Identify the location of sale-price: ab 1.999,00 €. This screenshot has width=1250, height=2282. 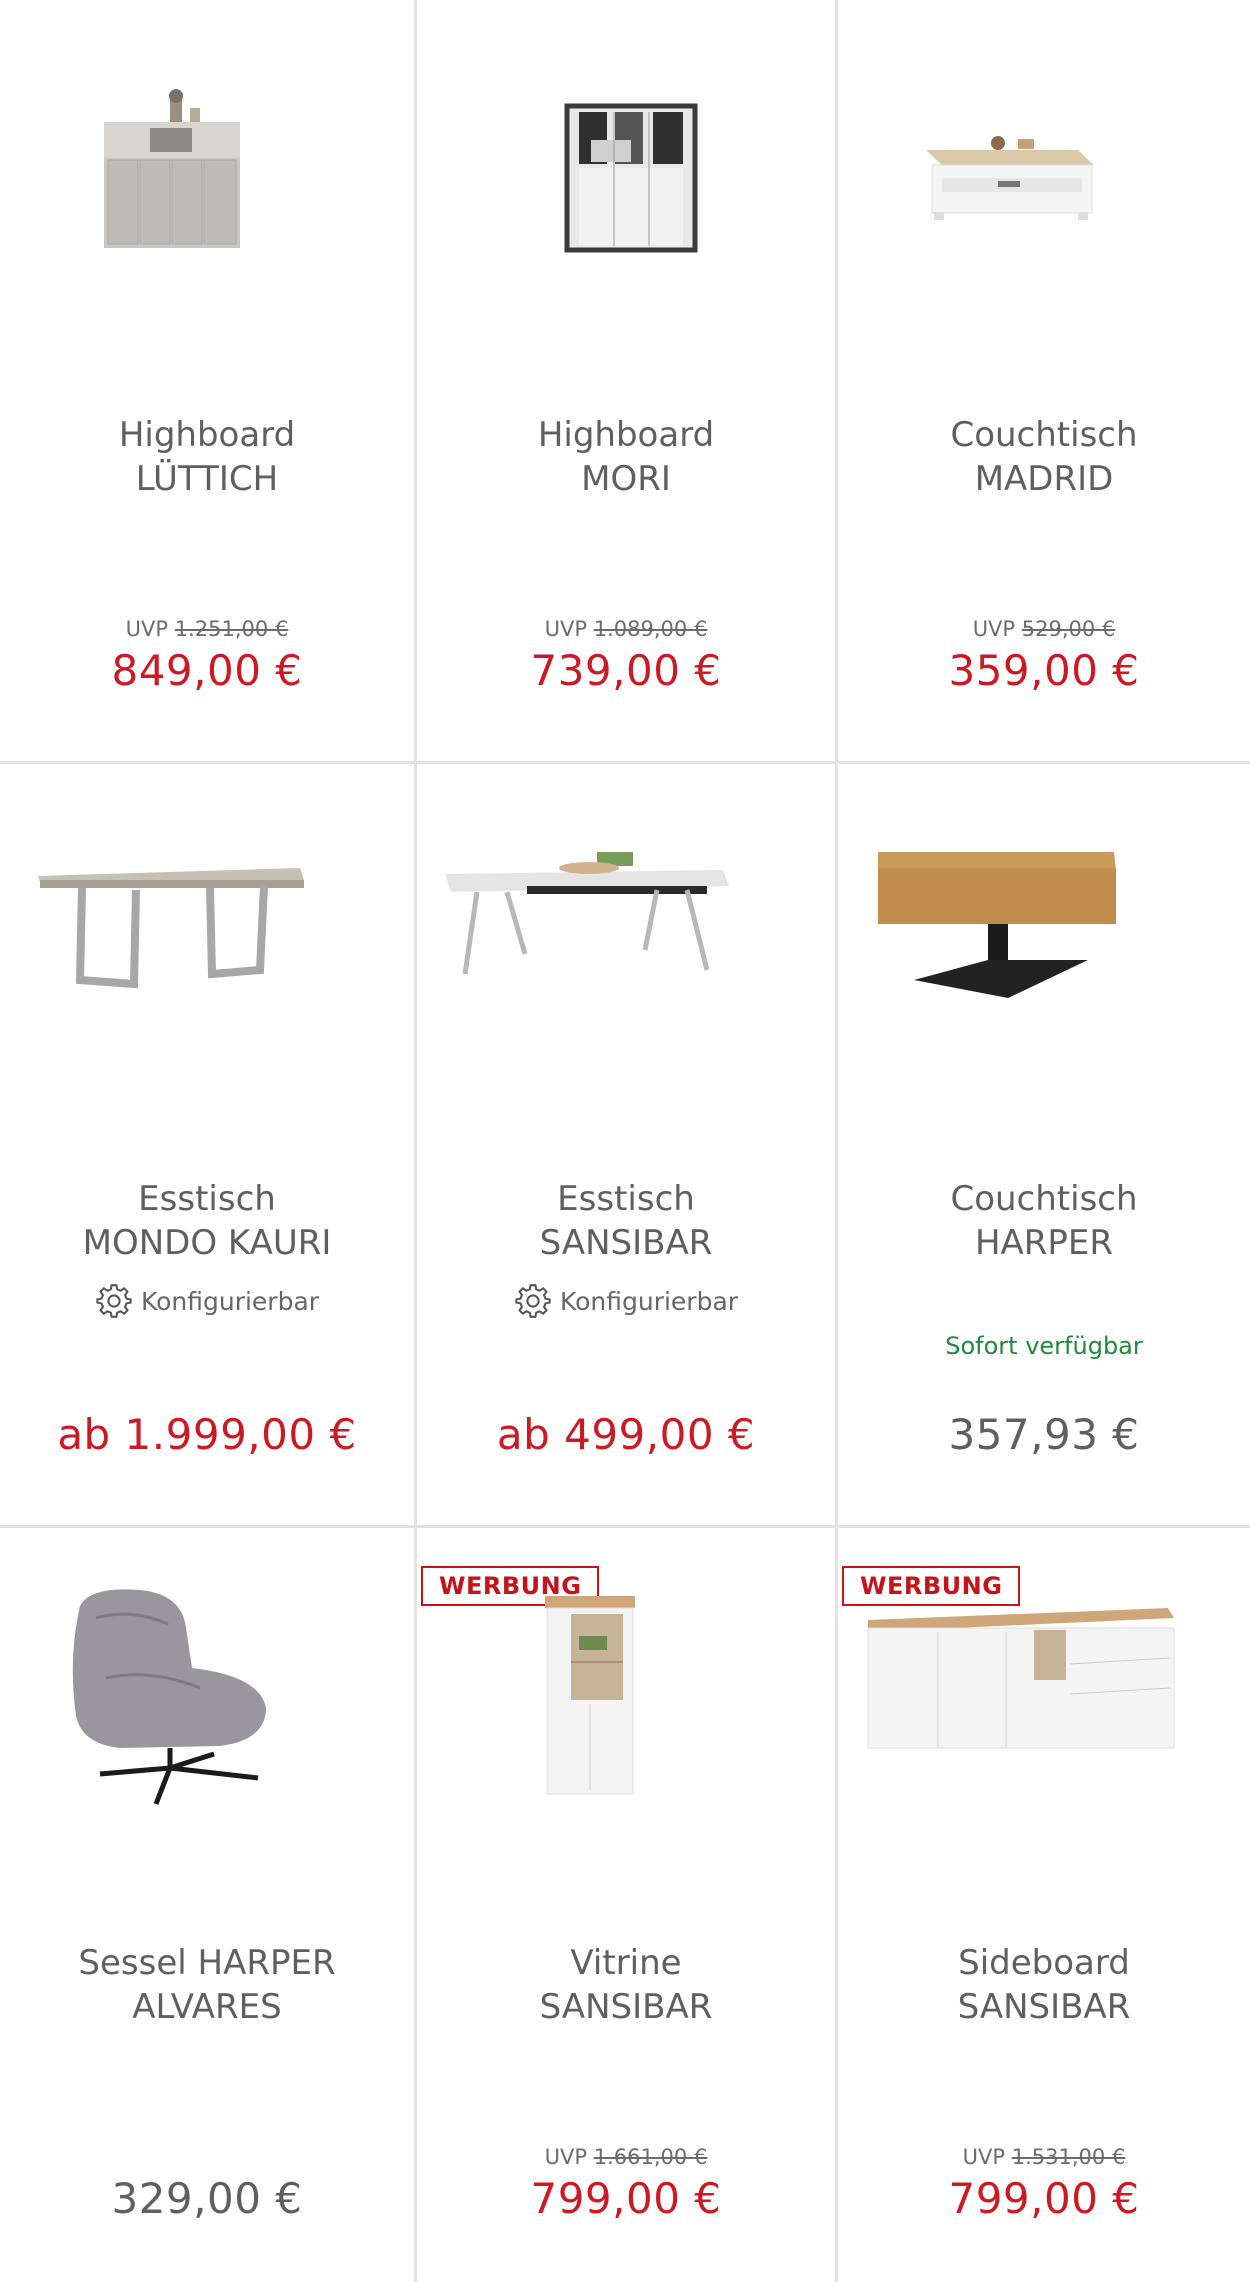
(207, 1434).